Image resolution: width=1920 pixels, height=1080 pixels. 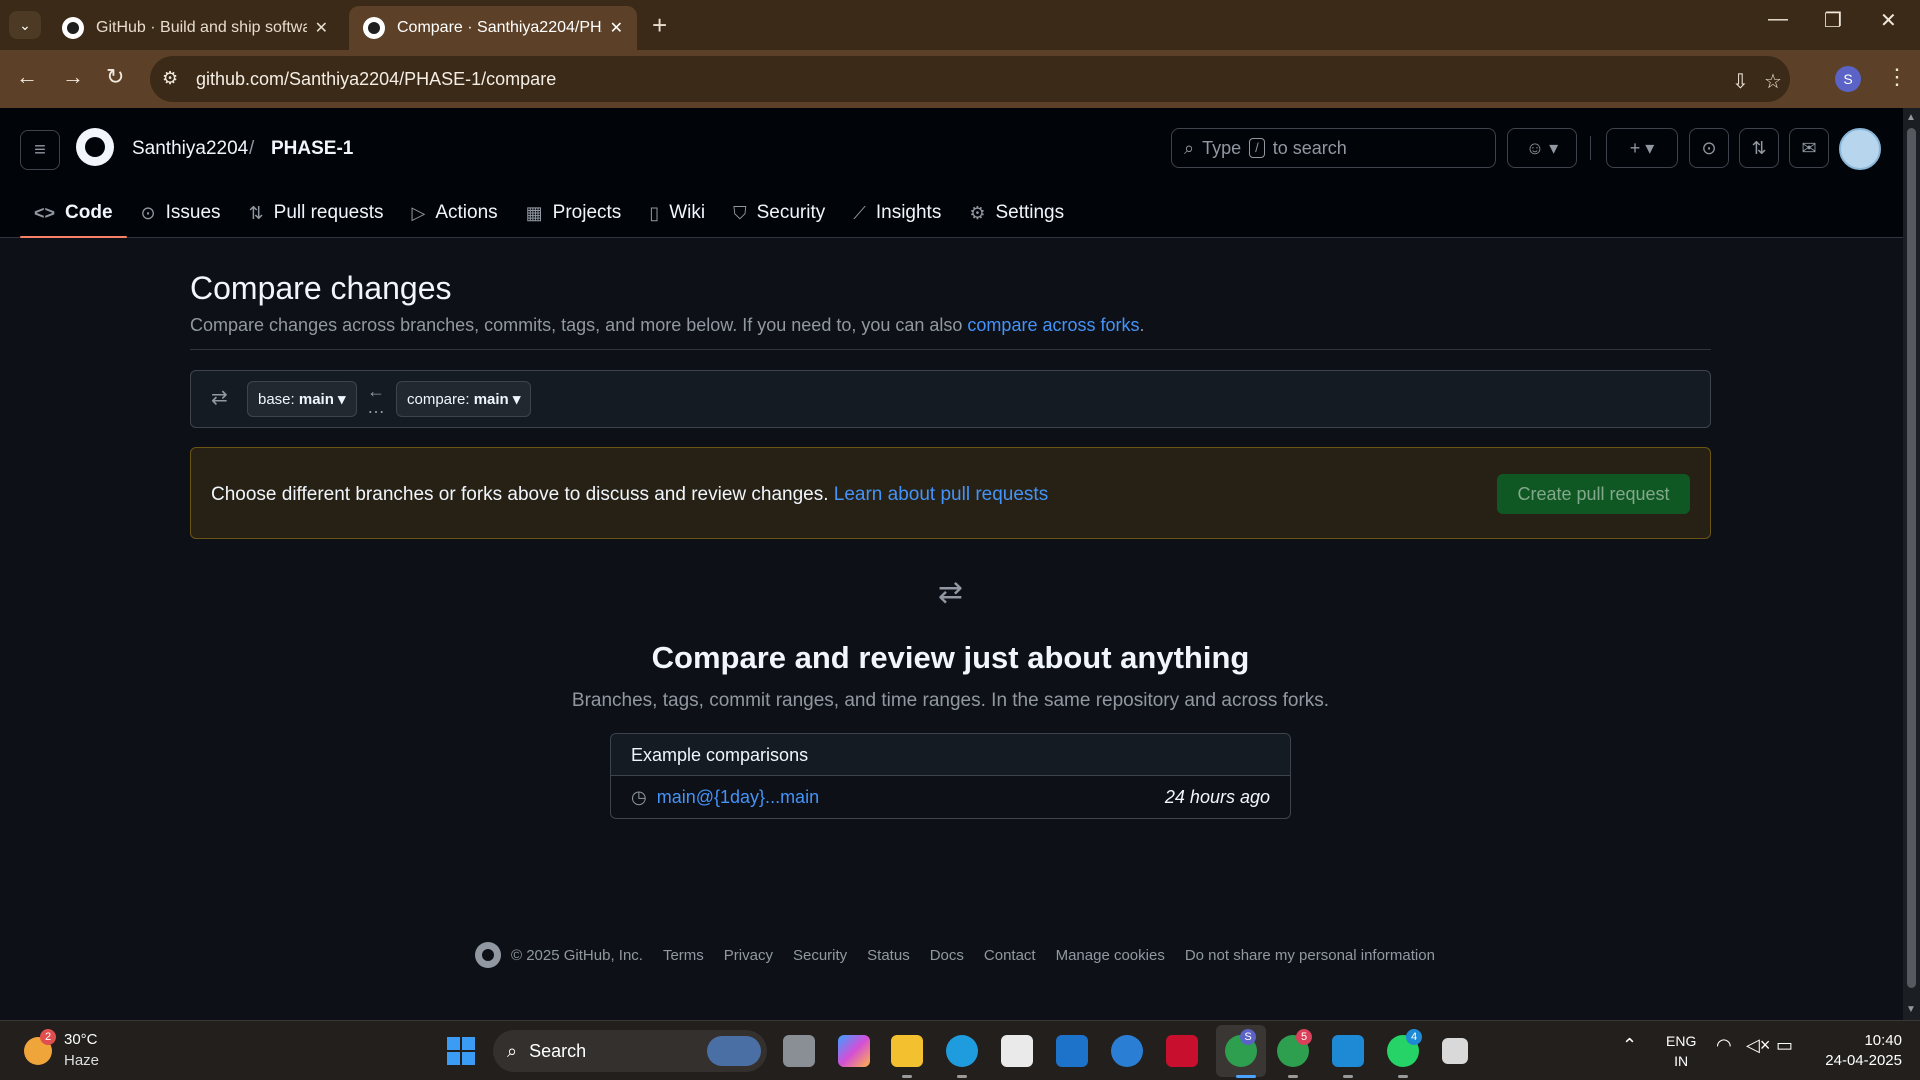 I want to click on scroll-down-icon: ▼, so click(x=1911, y=1009).